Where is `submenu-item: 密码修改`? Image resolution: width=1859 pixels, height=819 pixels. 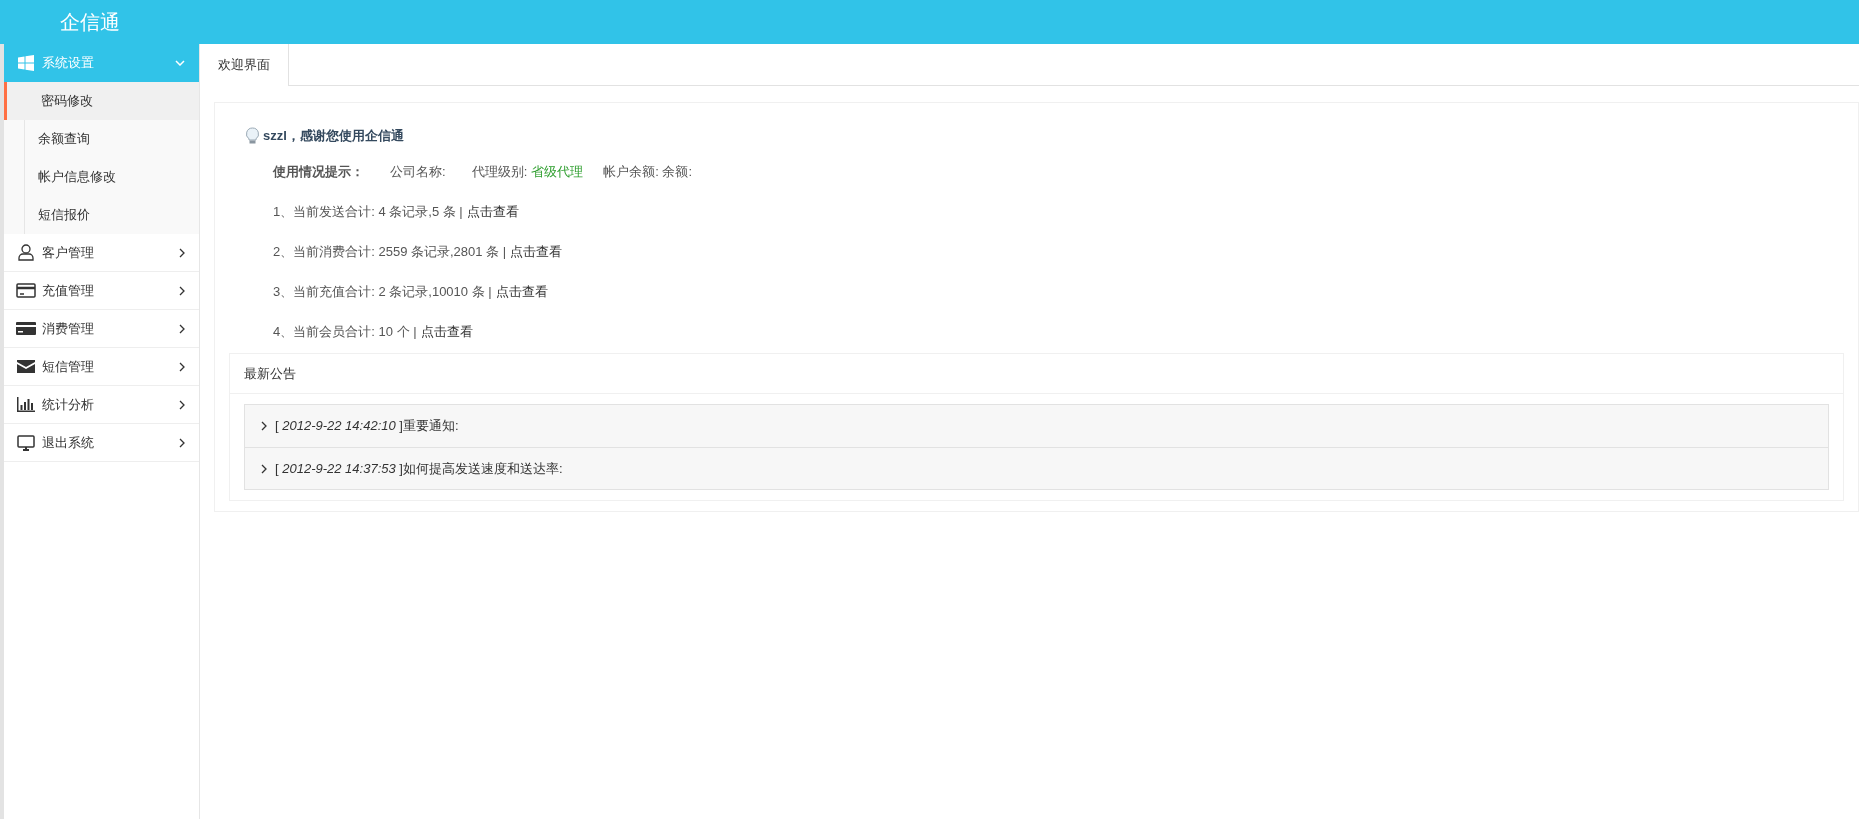 submenu-item: 密码修改 is located at coordinates (101, 101).